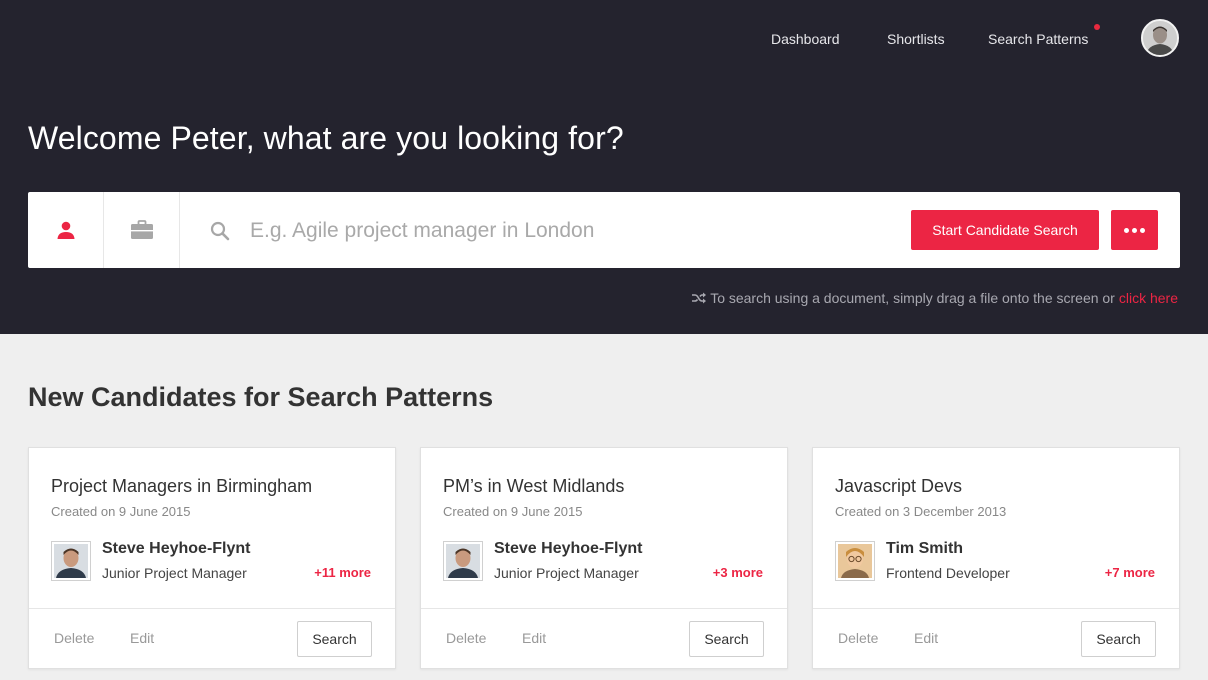 The image size is (1208, 680). What do you see at coordinates (699, 298) in the screenshot?
I see `shuffle-icon` at bounding box center [699, 298].